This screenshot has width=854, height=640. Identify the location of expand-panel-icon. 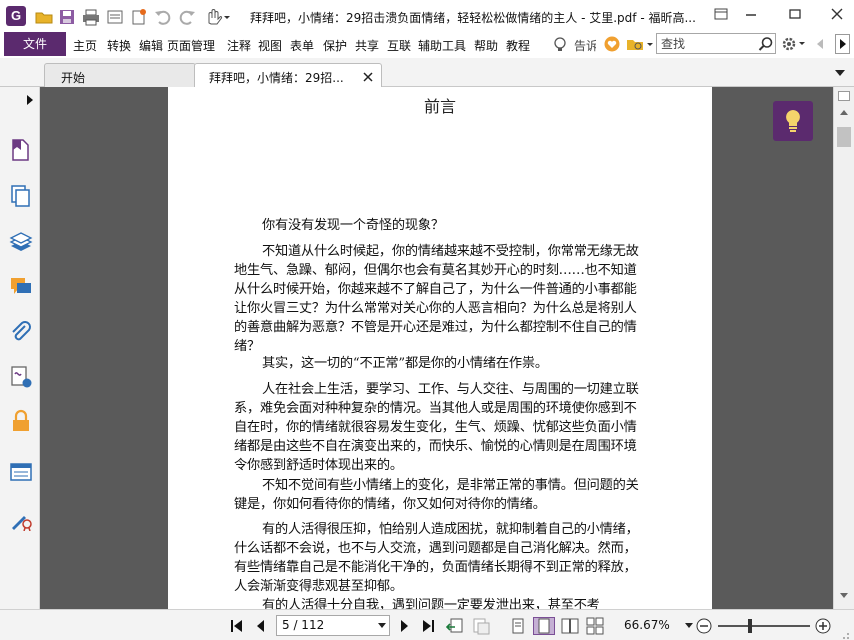
(30, 100).